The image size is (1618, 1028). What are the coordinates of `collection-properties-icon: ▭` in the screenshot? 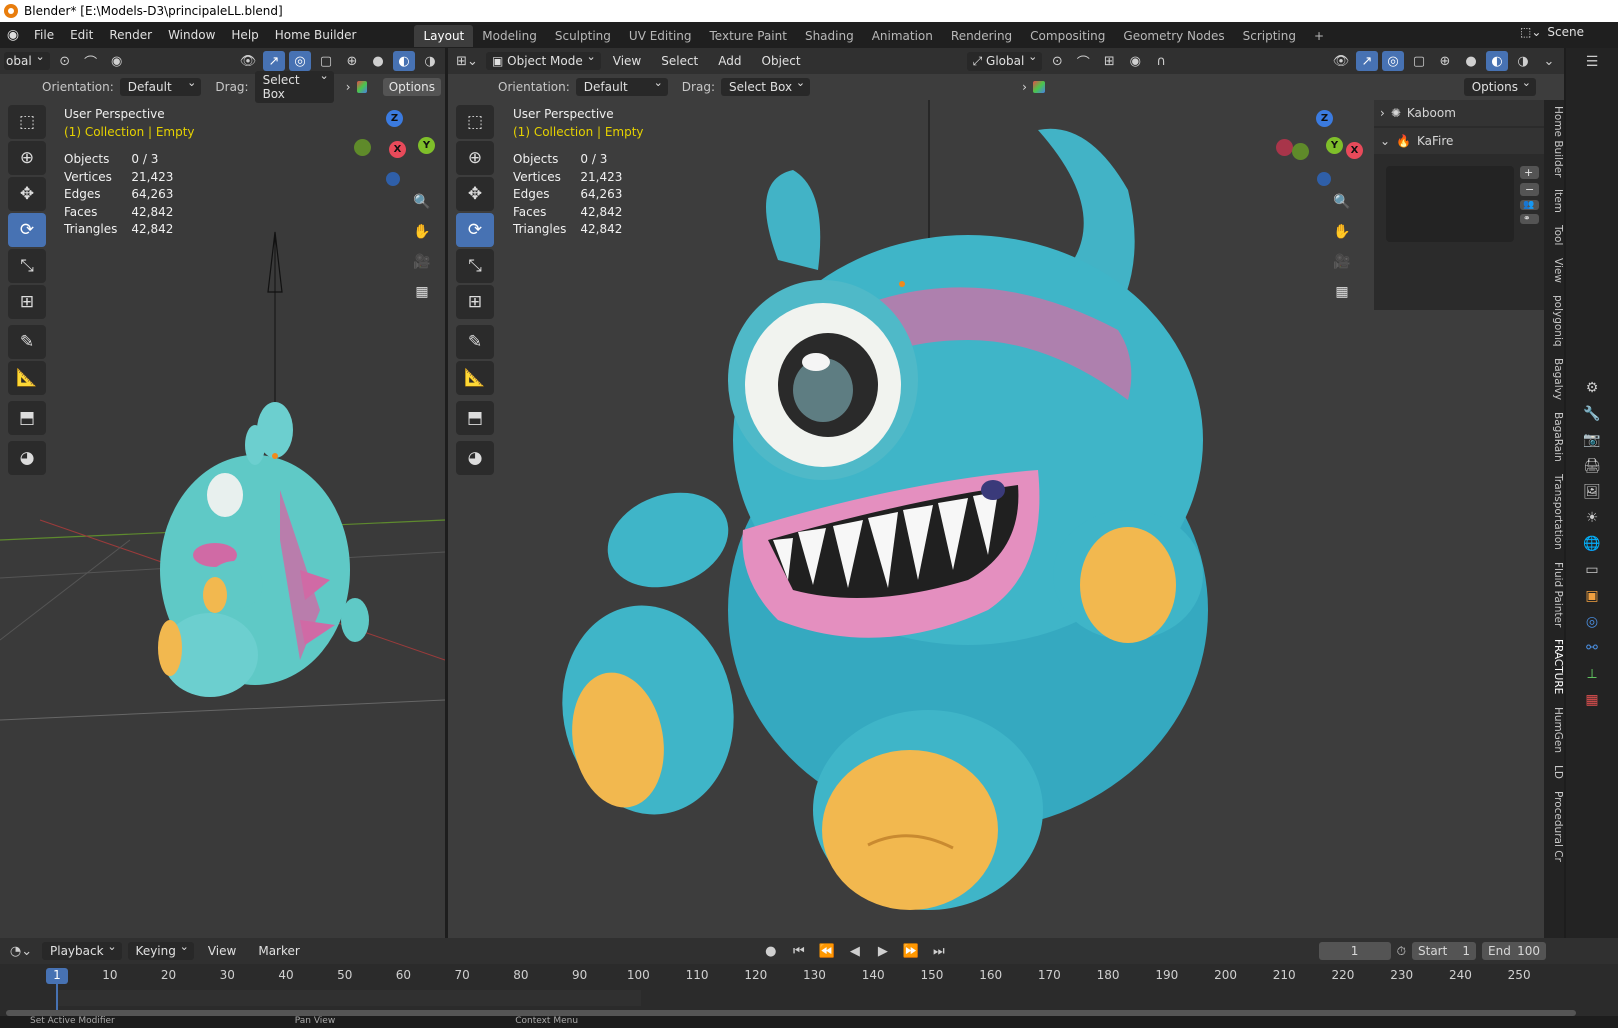 It's located at (1591, 570).